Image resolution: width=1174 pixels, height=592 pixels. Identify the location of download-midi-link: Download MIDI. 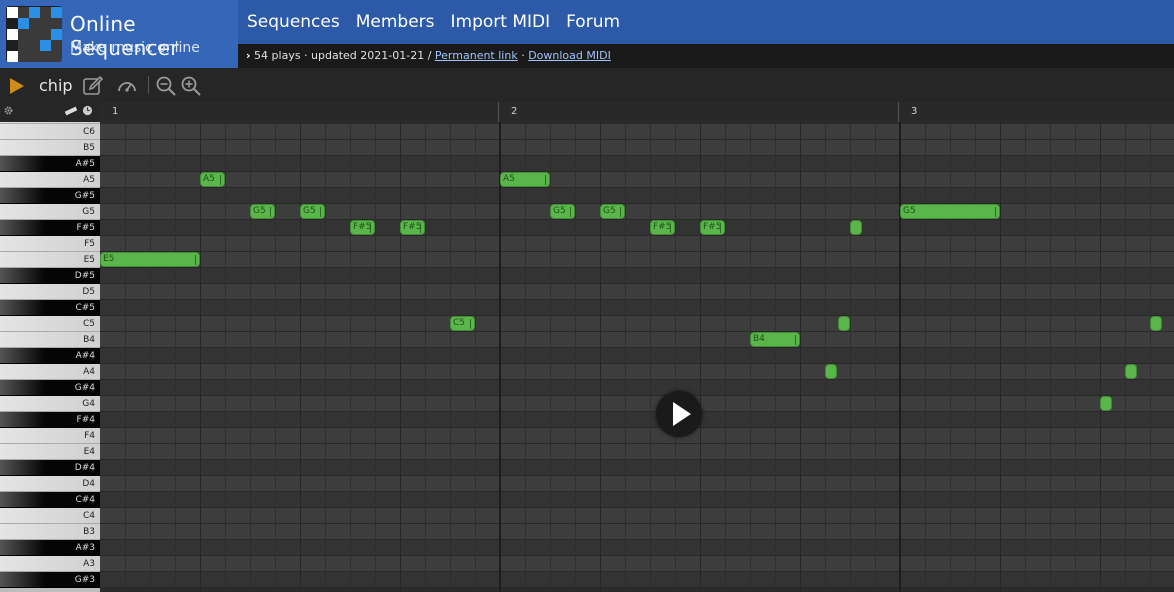
(569, 55).